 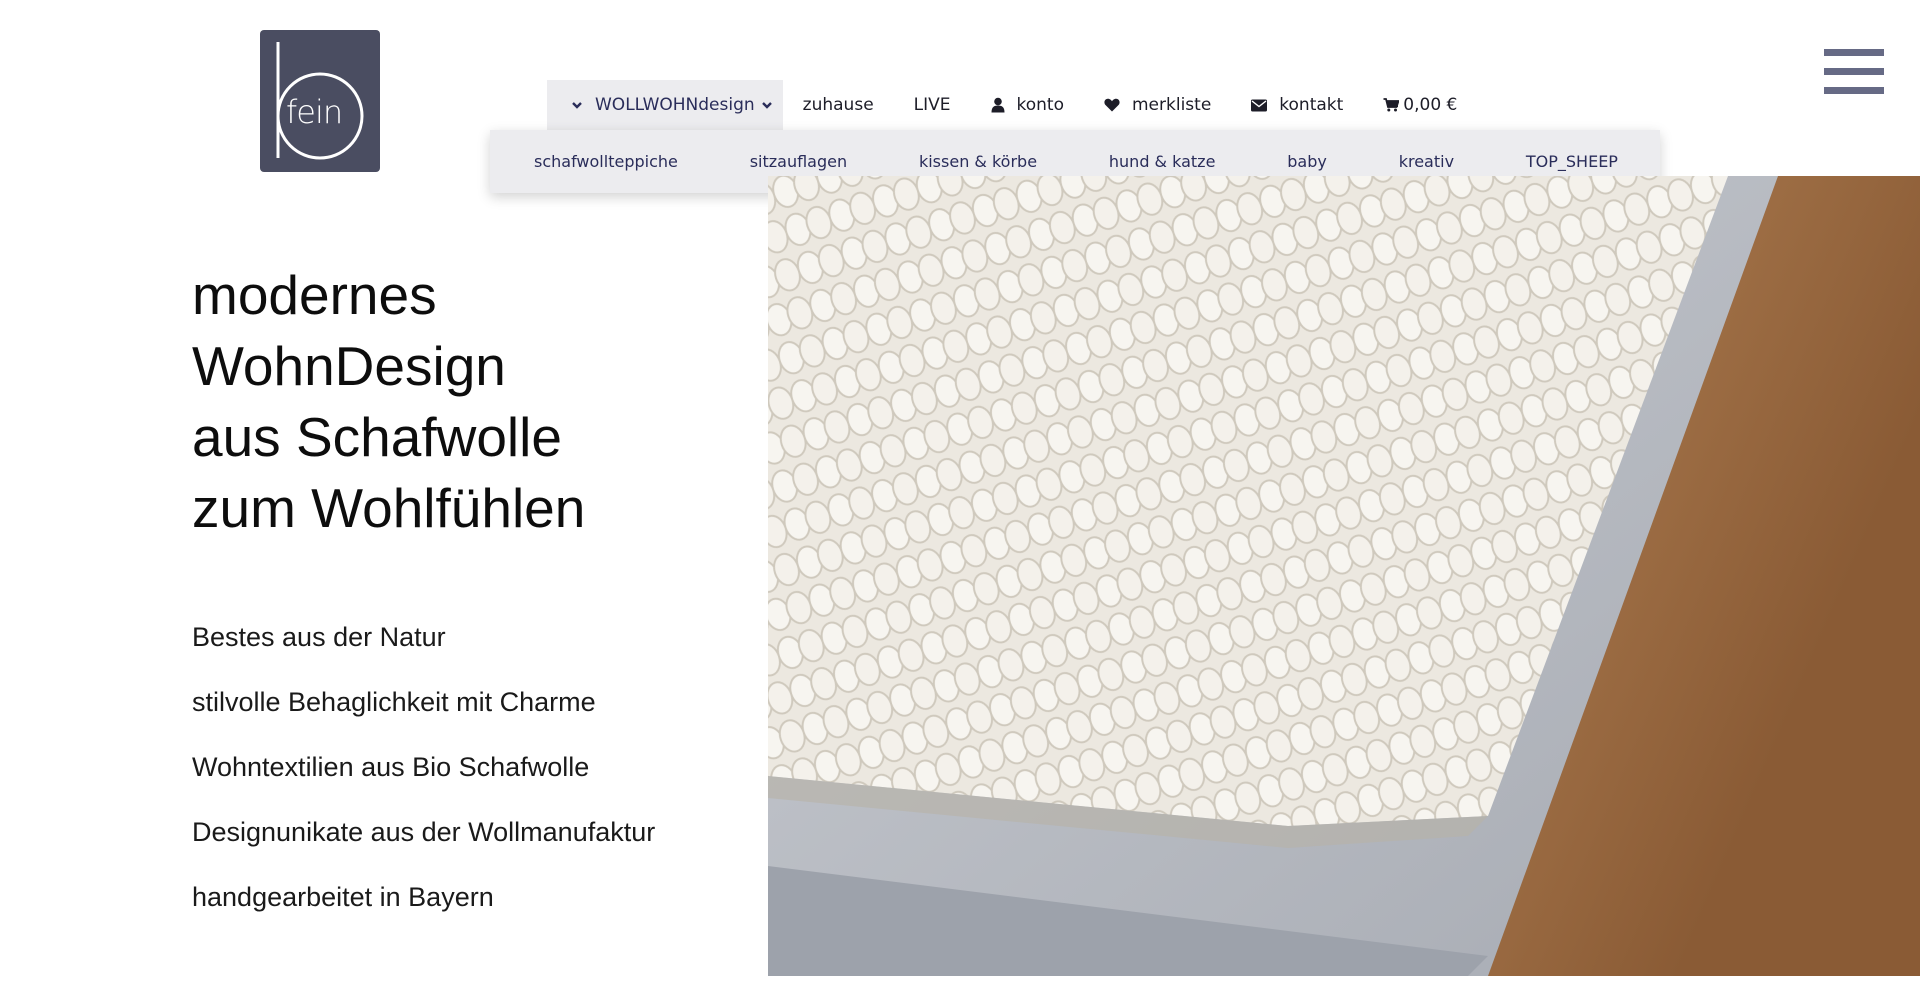 I want to click on nav-item-wollwohndesign: WOLLWOHNdesign, so click(x=665, y=105).